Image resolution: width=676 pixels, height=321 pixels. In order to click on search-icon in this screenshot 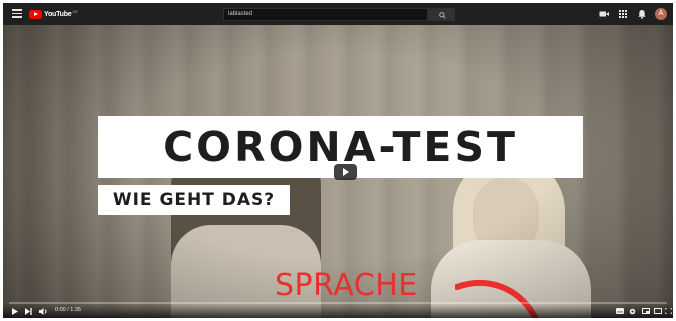, I will do `click(442, 15)`.